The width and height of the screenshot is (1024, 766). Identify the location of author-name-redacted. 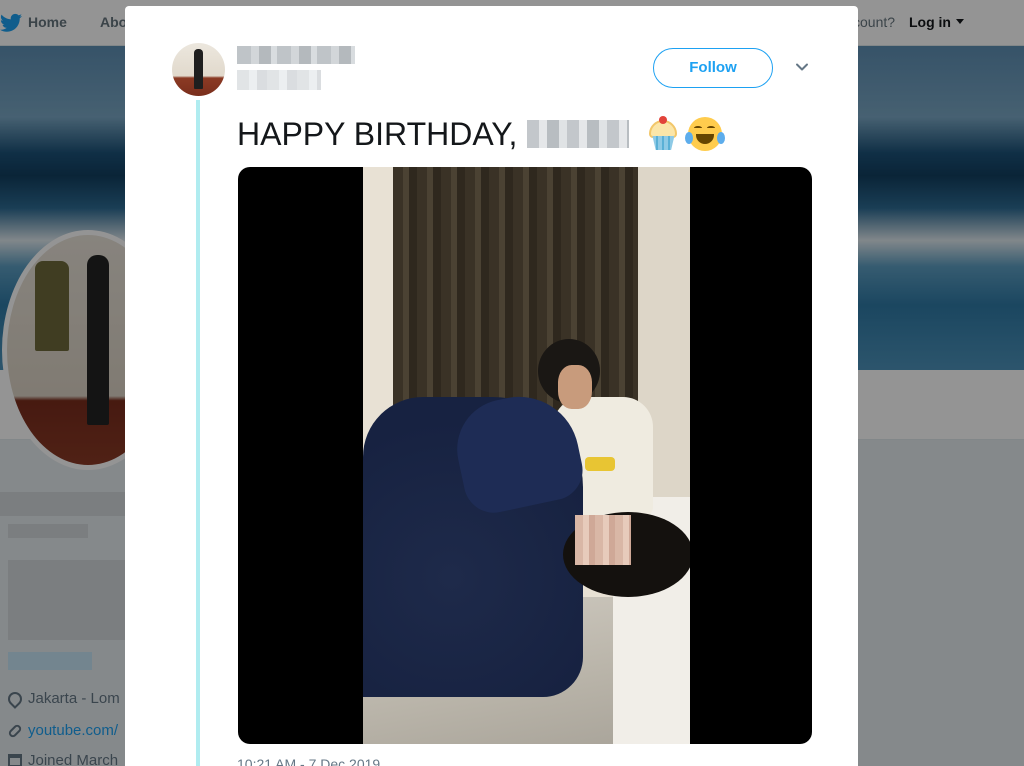
(296, 55).